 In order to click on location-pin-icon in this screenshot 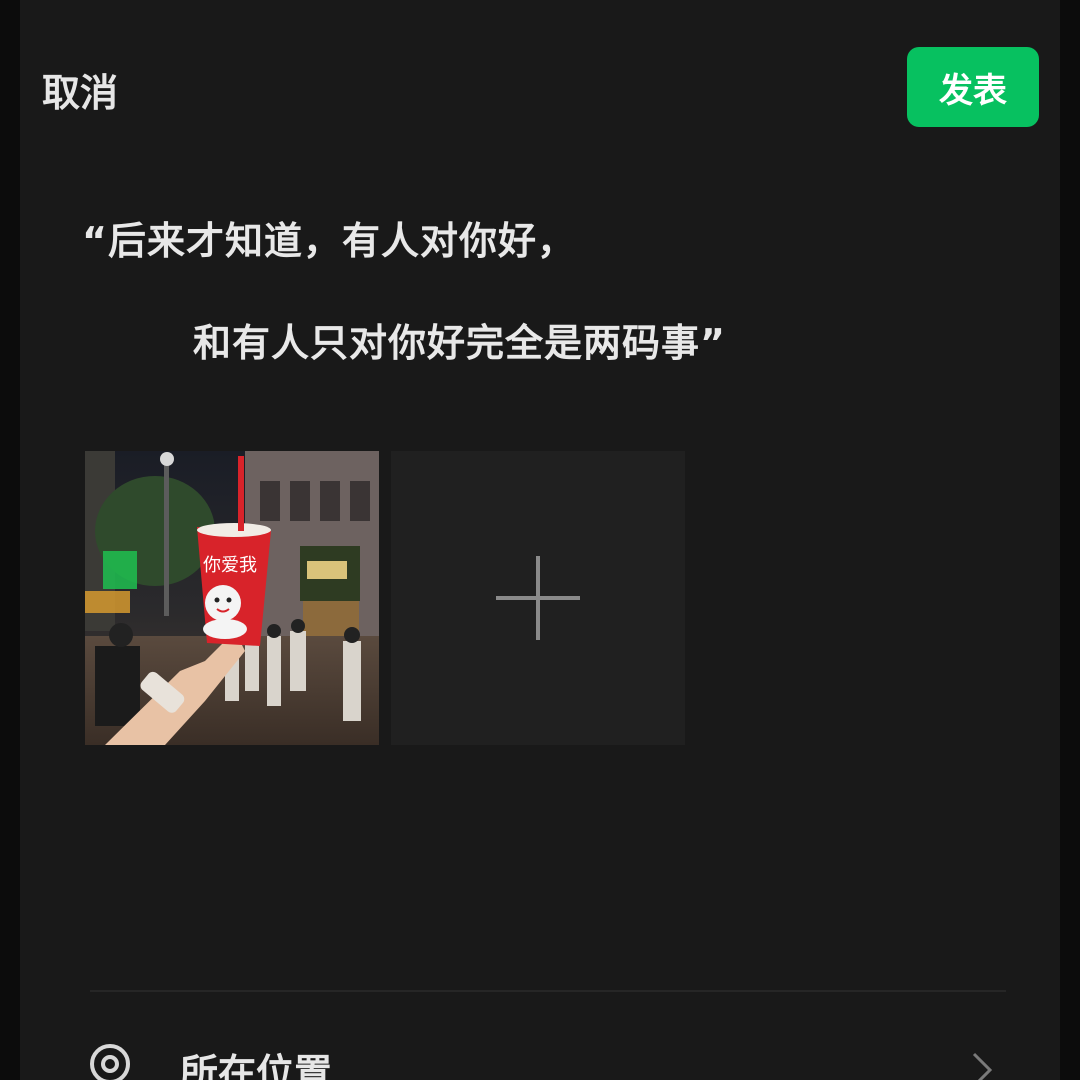, I will do `click(110, 1062)`.